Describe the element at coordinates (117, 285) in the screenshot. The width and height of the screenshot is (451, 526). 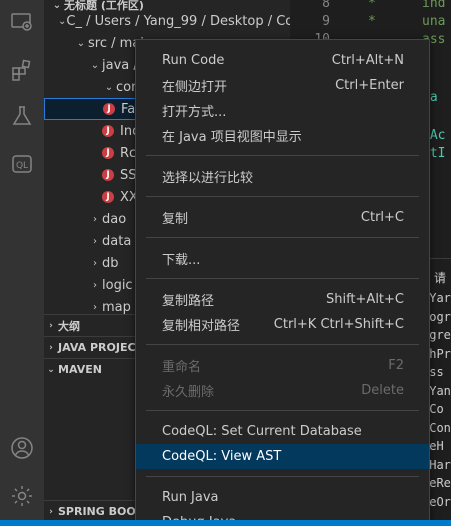
I see `tree-item-label: logic` at that location.